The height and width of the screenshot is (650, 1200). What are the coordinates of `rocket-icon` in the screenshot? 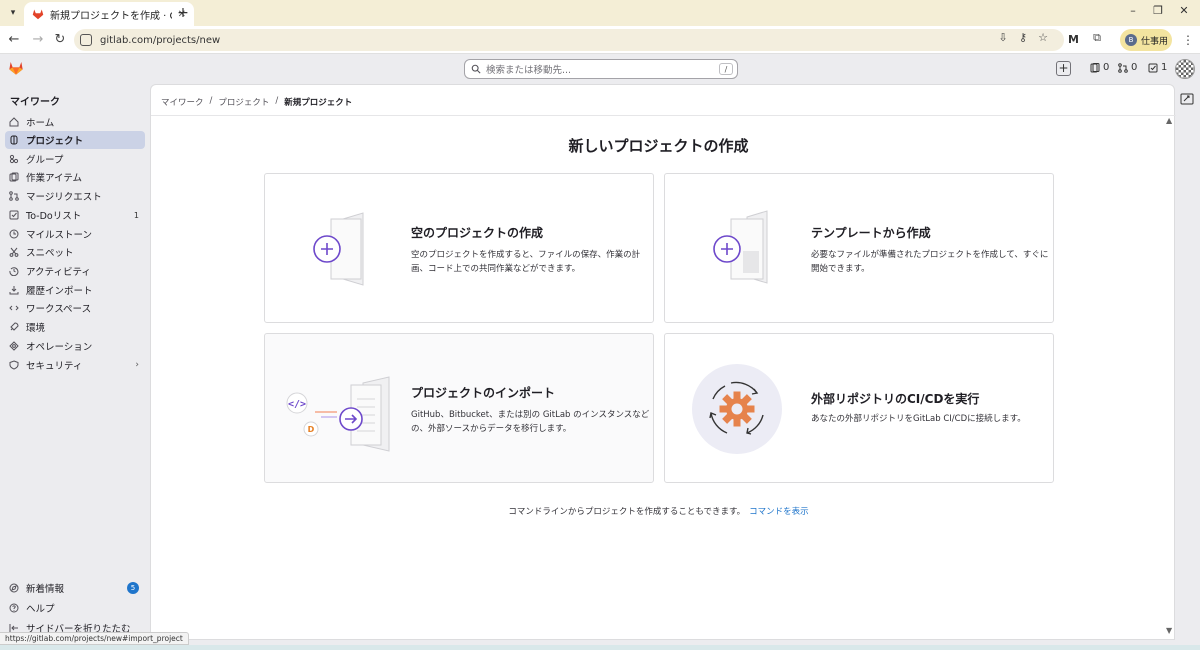 It's located at (14, 326).